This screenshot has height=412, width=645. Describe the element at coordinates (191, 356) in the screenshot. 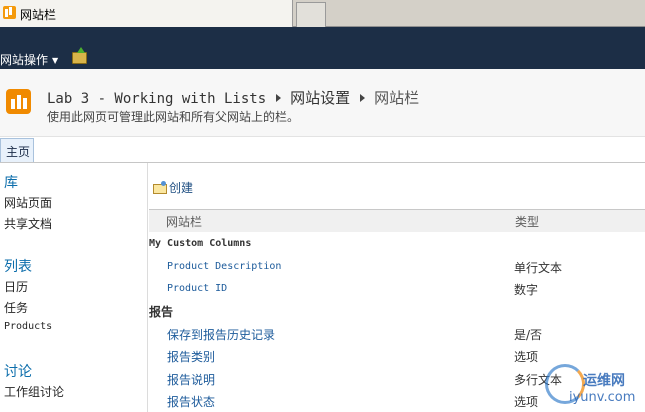

I see `table-row-link: 报告类别` at that location.